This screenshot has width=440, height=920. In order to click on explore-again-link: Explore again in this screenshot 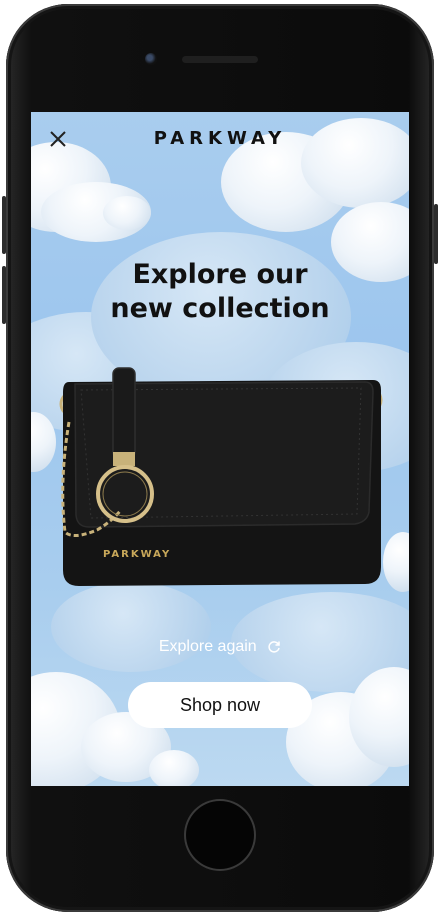, I will do `click(220, 647)`.